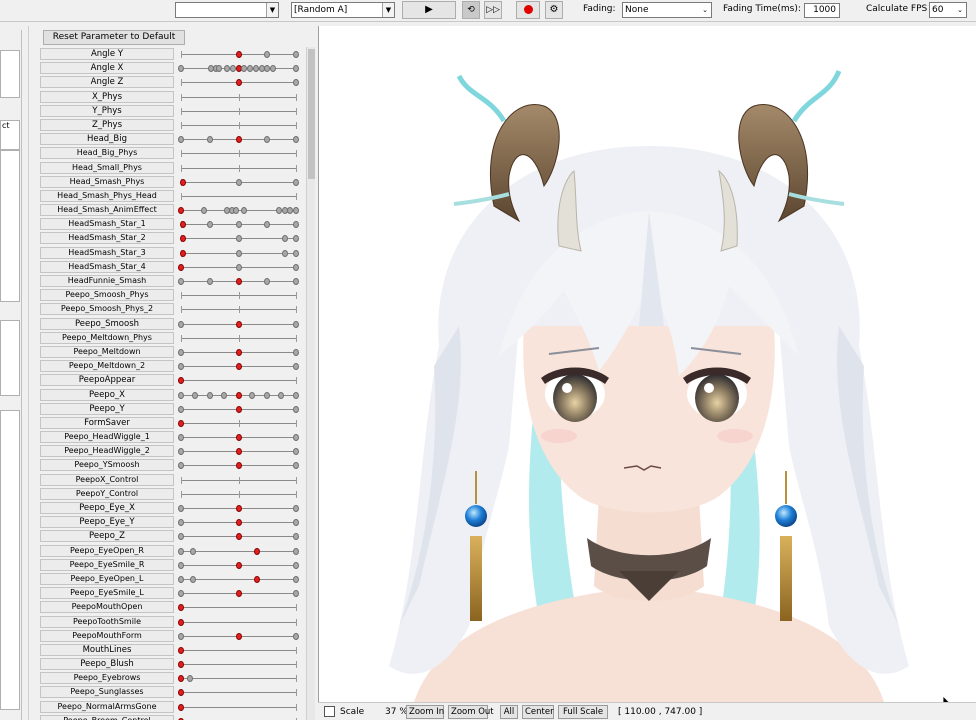 The image size is (976, 720). What do you see at coordinates (822, 10) in the screenshot?
I see `fading-time-input: 1000` at bounding box center [822, 10].